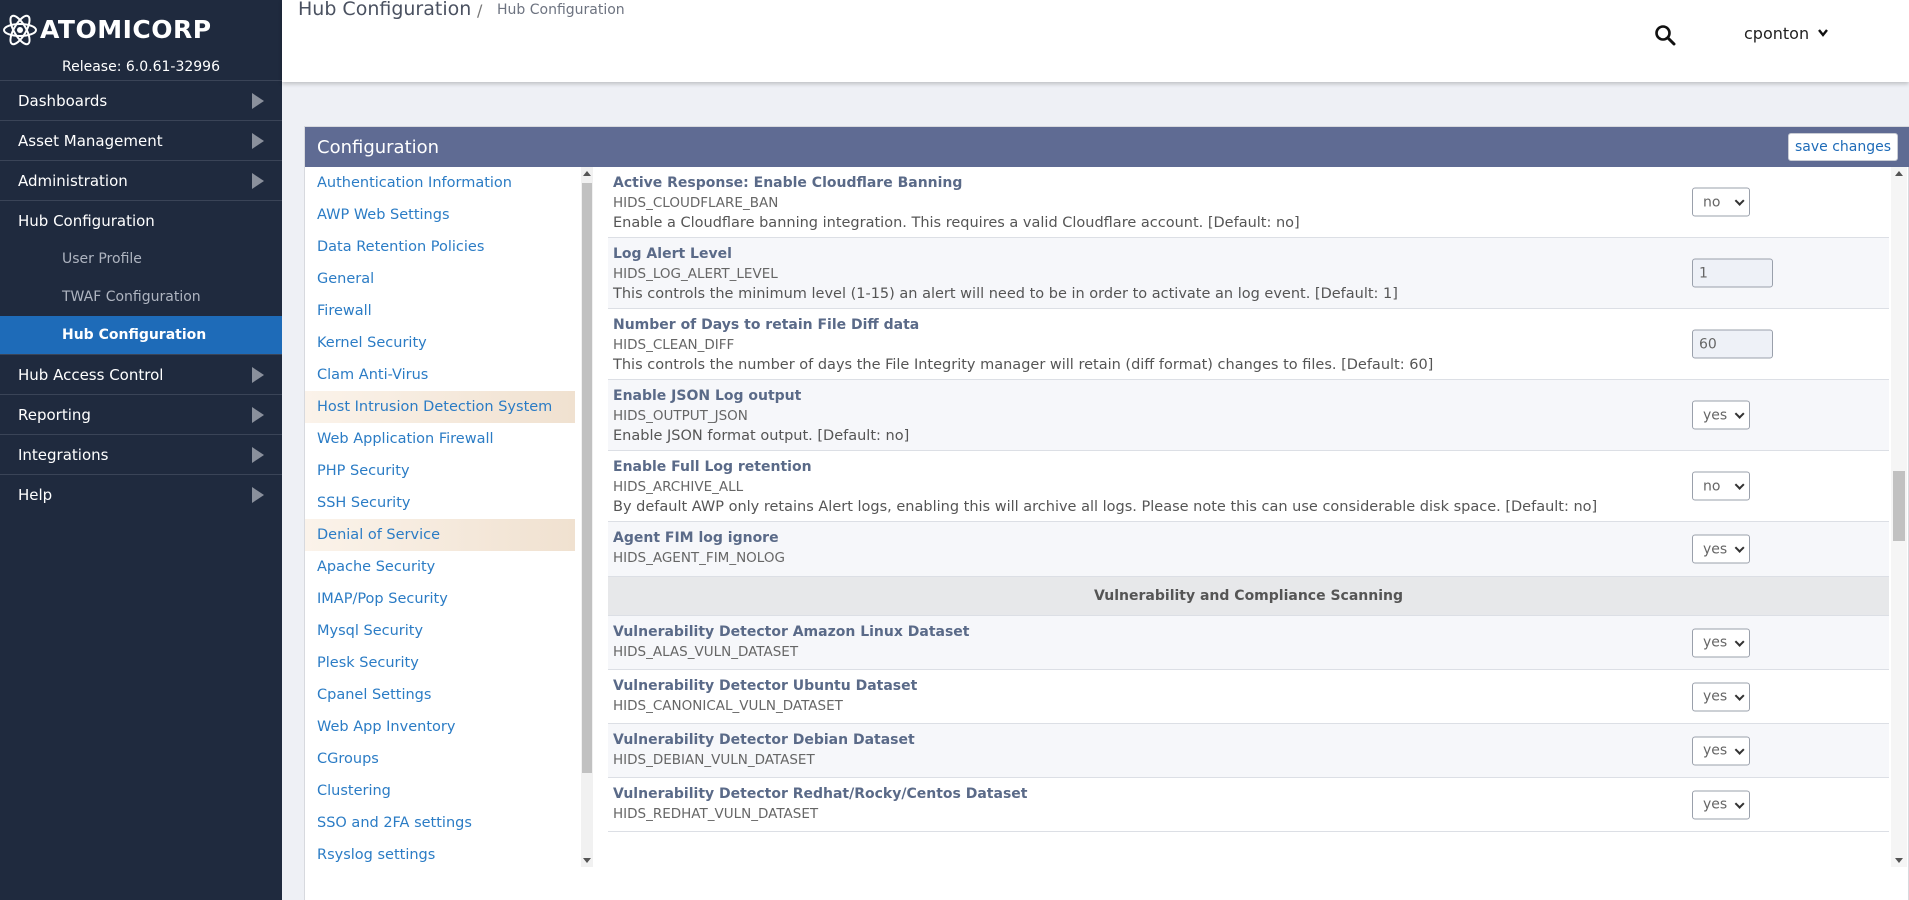 The image size is (1909, 900). I want to click on config-menu-item-cpanel-settings: Cpanel Settings, so click(440, 695).